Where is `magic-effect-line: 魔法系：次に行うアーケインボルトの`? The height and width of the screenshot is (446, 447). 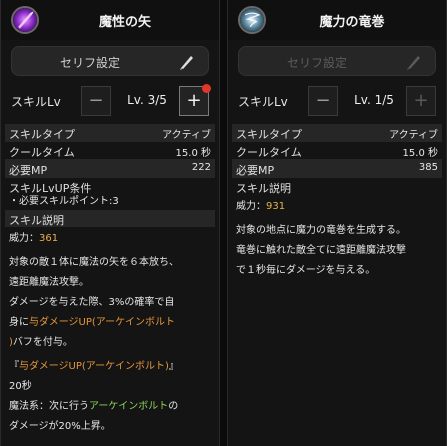
magic-effect-line: 魔法系：次に行うアーケインボルトの is located at coordinates (110, 407).